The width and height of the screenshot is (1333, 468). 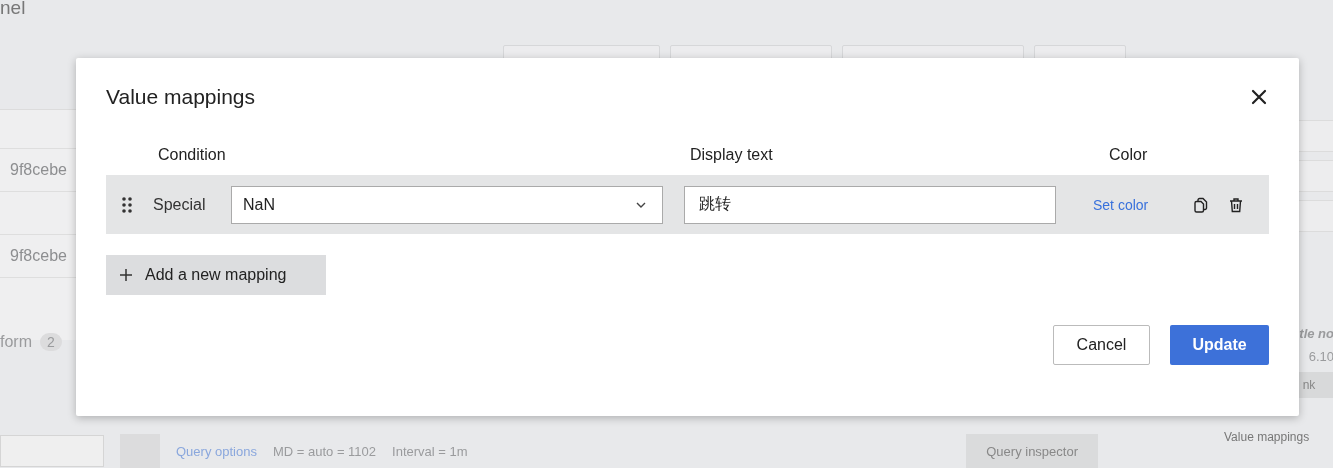 I want to click on cancel-button: Cancel, so click(x=1101, y=345).